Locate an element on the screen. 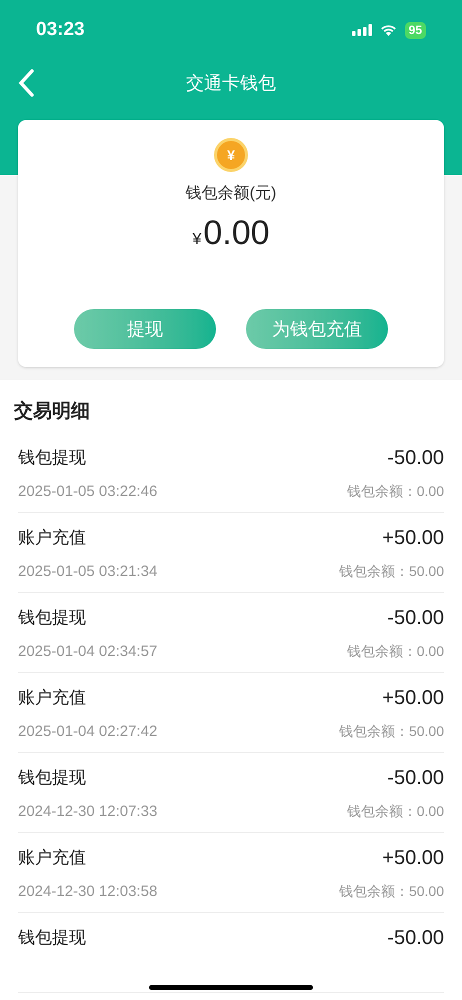 The width and height of the screenshot is (462, 1000). page-title: 交通卡钱包 is located at coordinates (231, 83).